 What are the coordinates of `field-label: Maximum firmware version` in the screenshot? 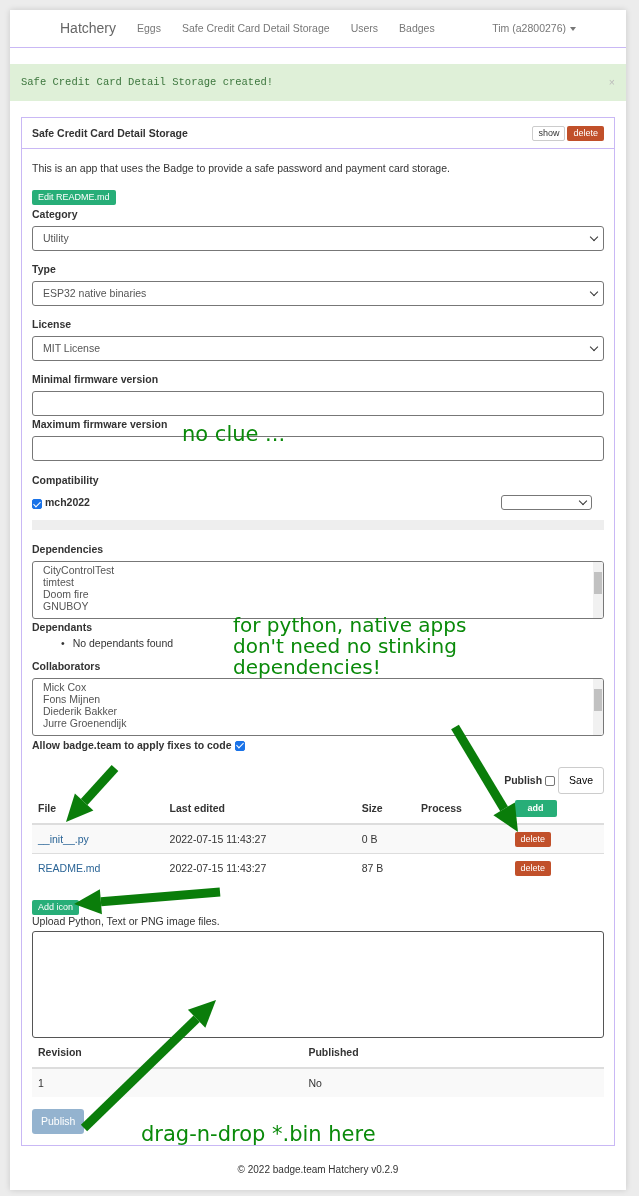 It's located at (100, 424).